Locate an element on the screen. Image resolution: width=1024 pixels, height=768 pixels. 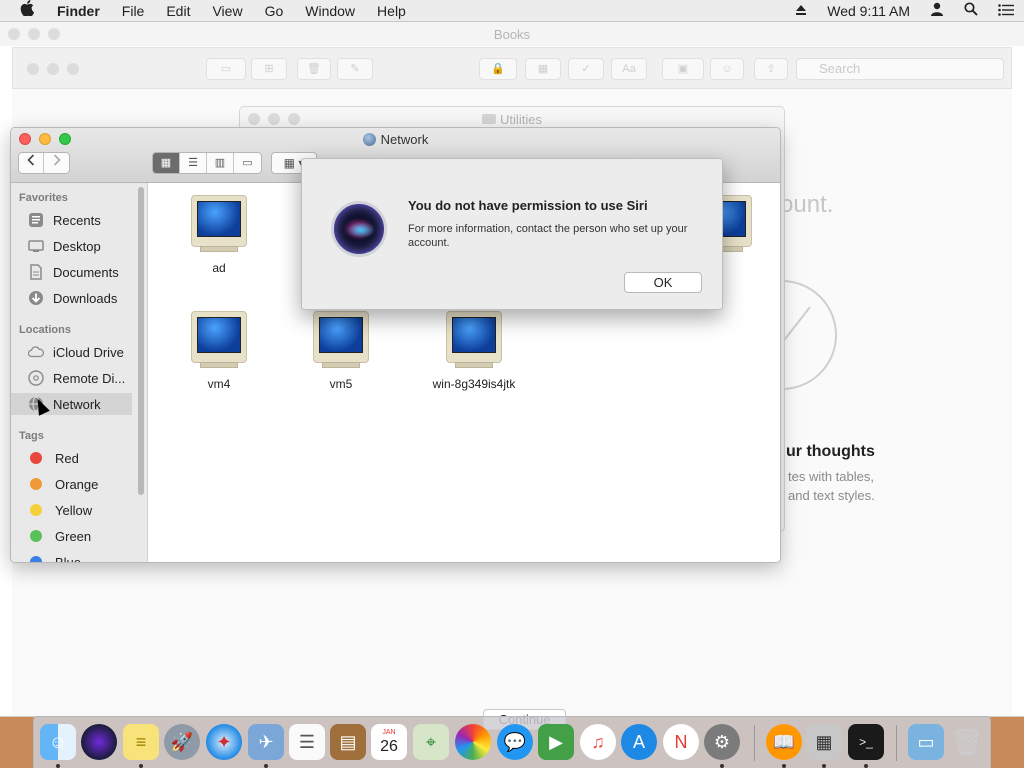
menu-view: View is located at coordinates (227, 11).